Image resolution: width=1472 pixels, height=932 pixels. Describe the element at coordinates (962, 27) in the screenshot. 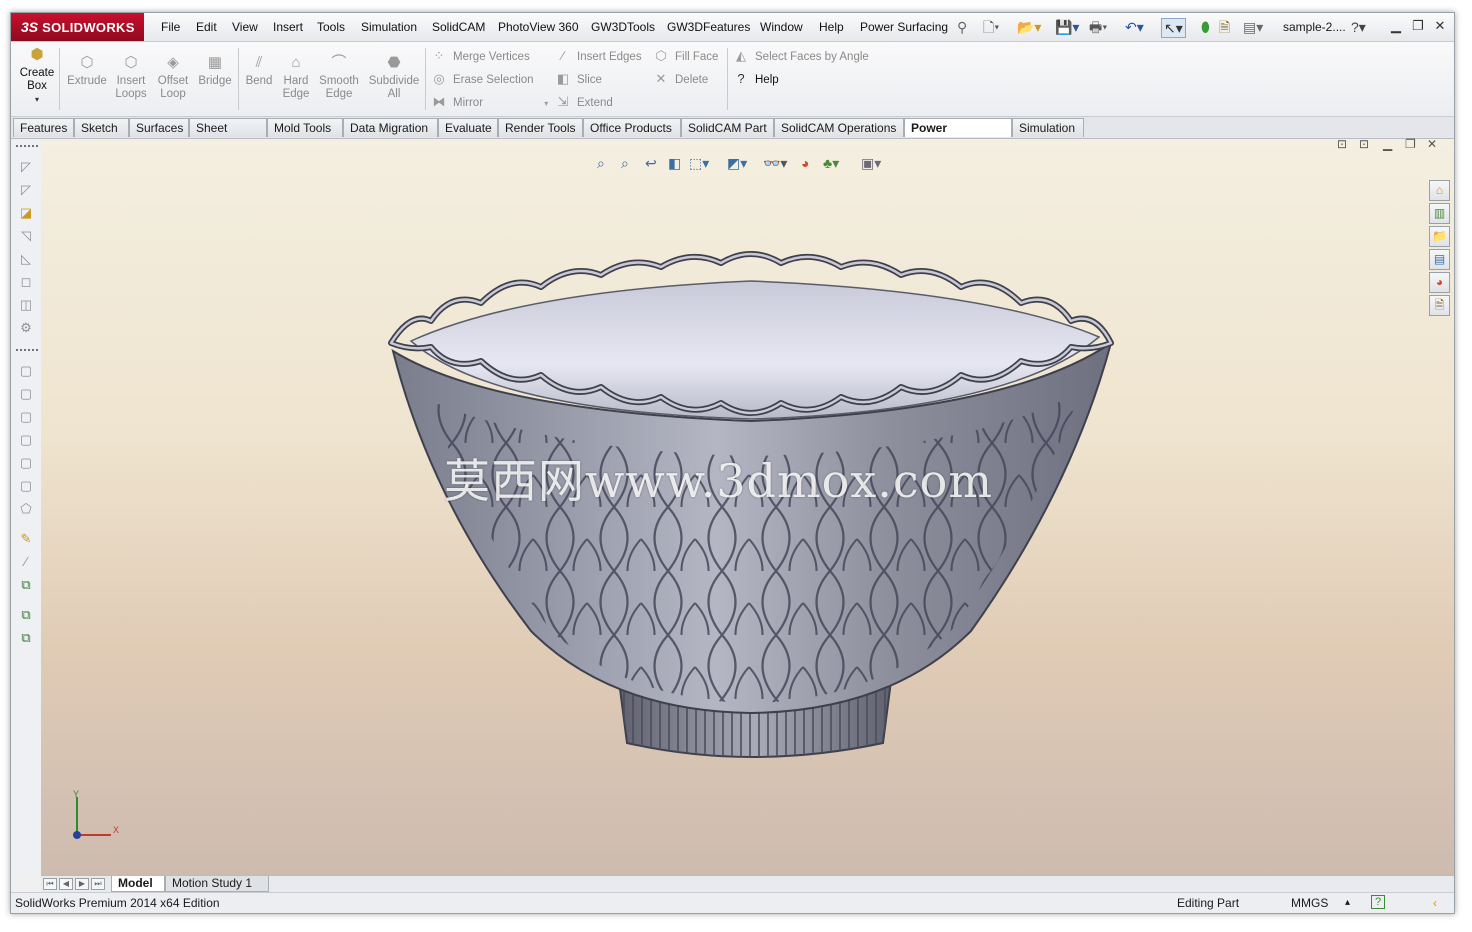

I see `pin-icon: ⚲` at that location.